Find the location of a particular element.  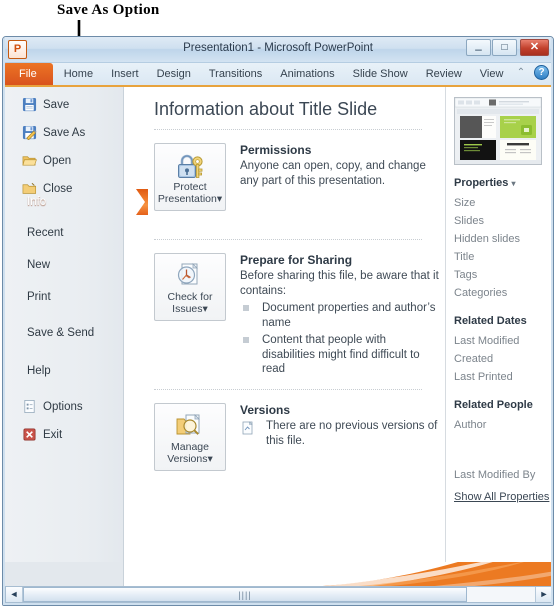

sidebar-item-exit: Exit is located at coordinates (63, 435).